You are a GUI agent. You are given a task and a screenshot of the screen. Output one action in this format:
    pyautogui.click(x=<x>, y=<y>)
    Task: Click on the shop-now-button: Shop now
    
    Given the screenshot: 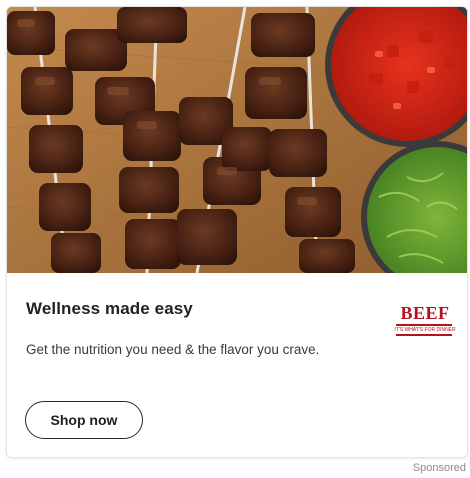 What is the action you would take?
    pyautogui.click(x=84, y=420)
    